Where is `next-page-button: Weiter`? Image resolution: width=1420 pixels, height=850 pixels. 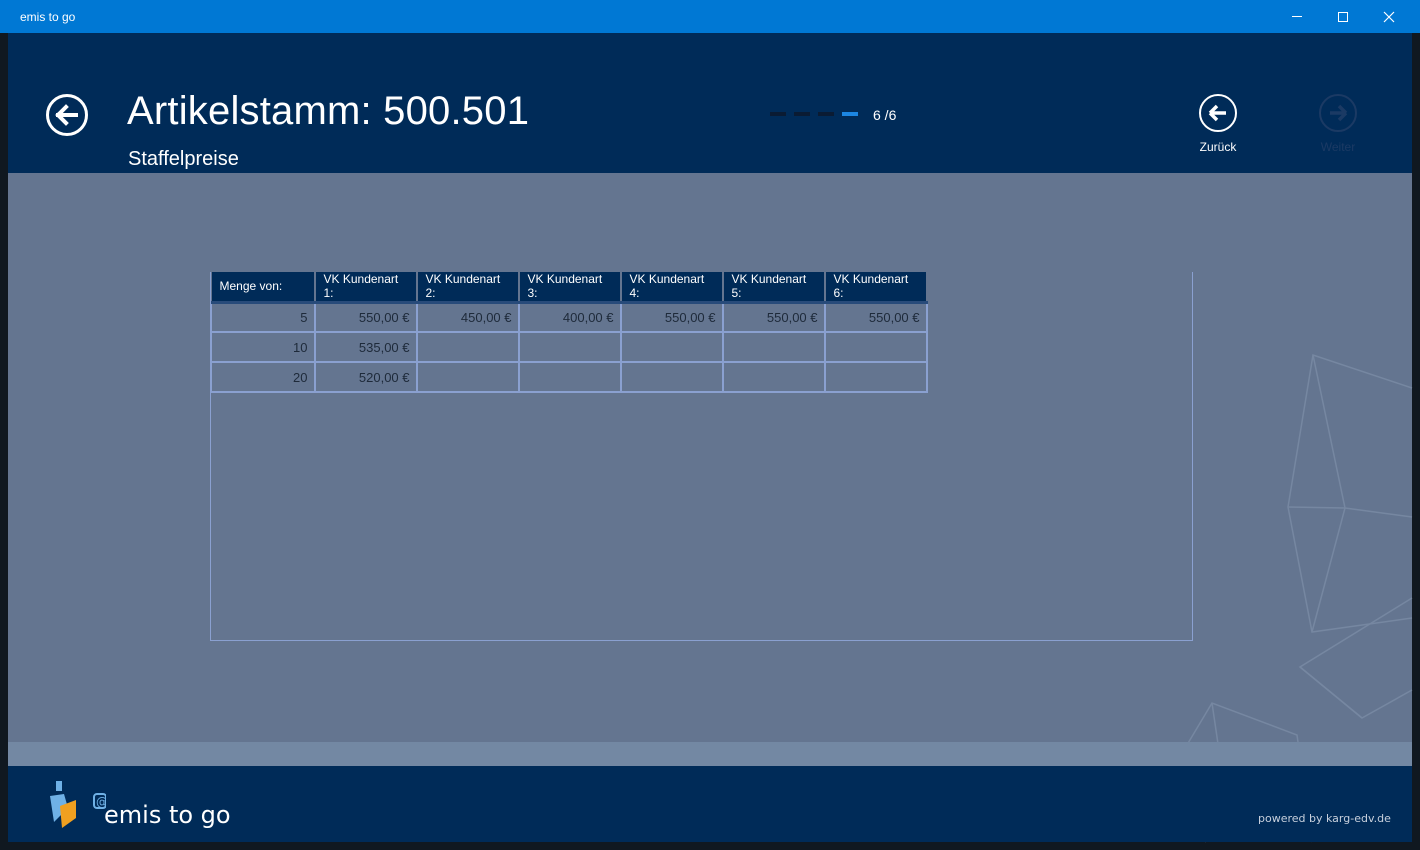 next-page-button: Weiter is located at coordinates (1338, 129).